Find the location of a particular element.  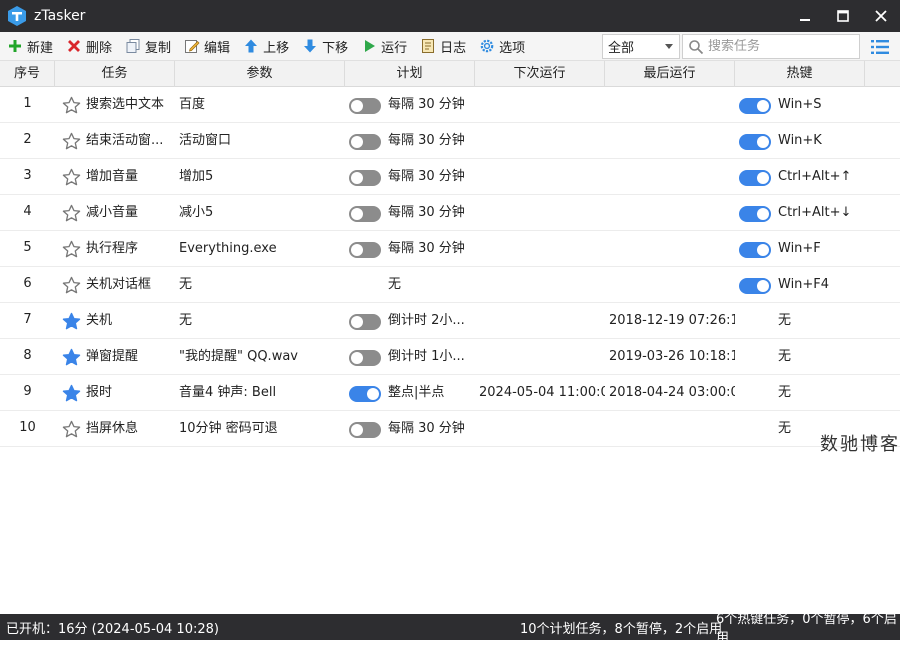

table-row: 7 关机 无 倒计时 2小... 2018-12-19 07:26:18 无 is located at coordinates (450, 321).